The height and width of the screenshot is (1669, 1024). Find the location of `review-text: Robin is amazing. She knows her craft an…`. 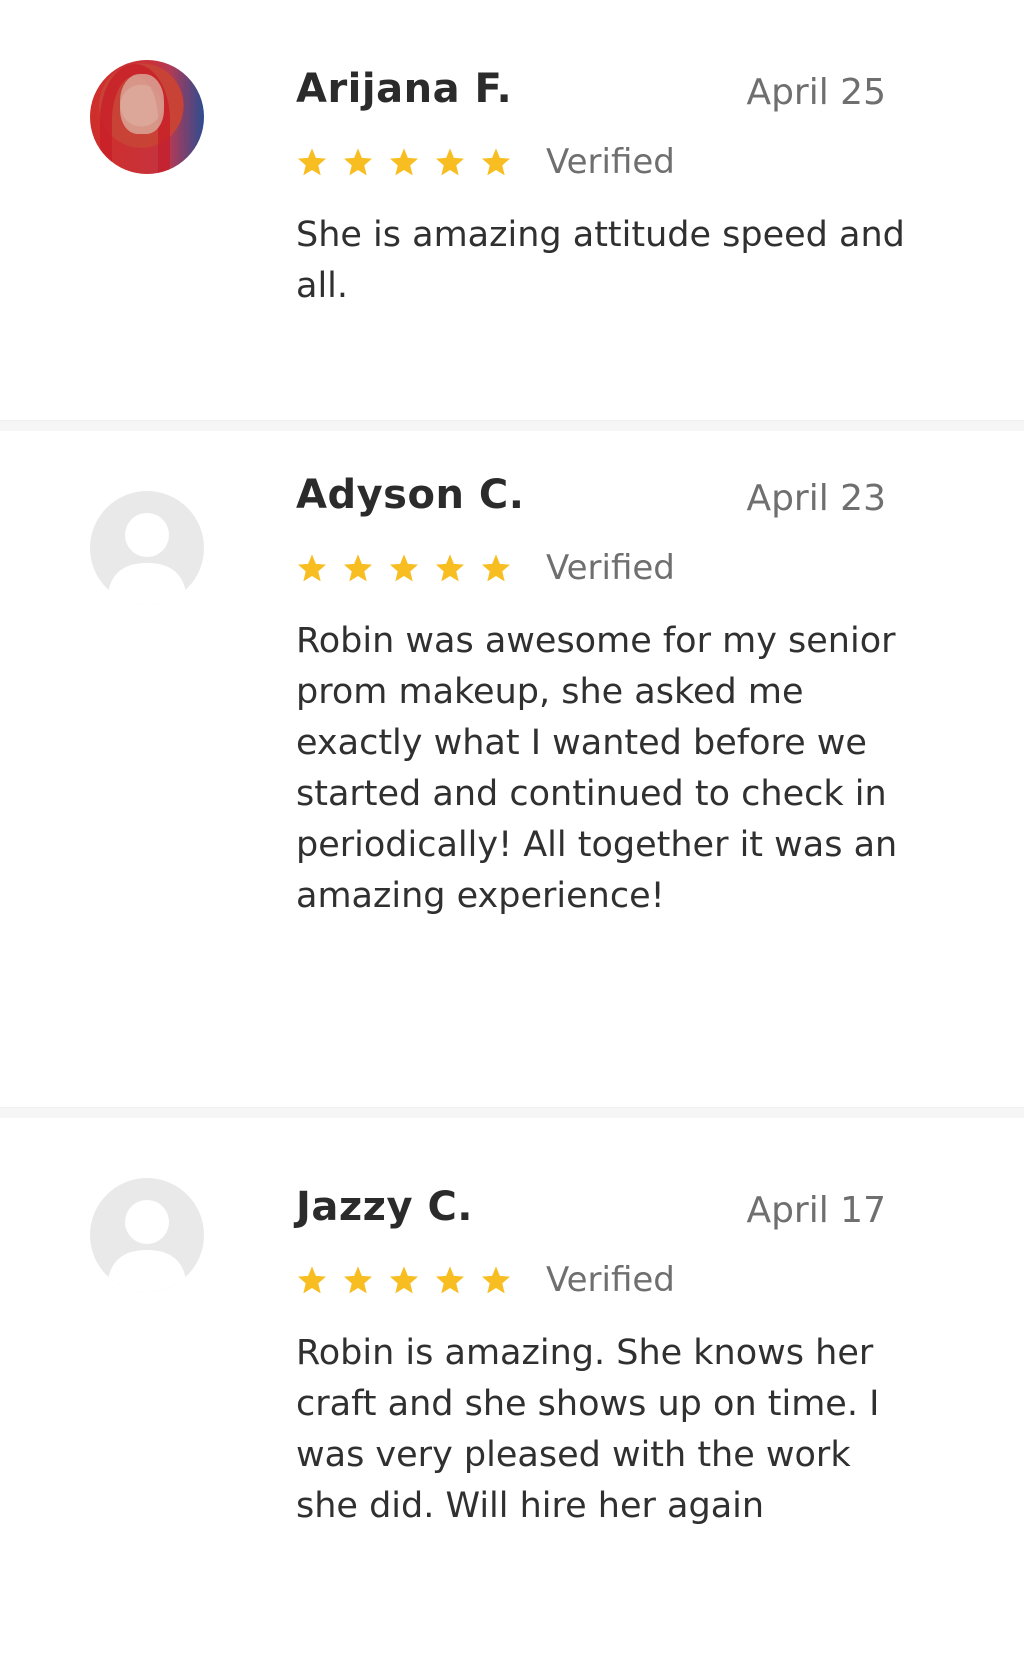

review-text: Robin is amazing. She knows her craft an… is located at coordinates (588, 1429).